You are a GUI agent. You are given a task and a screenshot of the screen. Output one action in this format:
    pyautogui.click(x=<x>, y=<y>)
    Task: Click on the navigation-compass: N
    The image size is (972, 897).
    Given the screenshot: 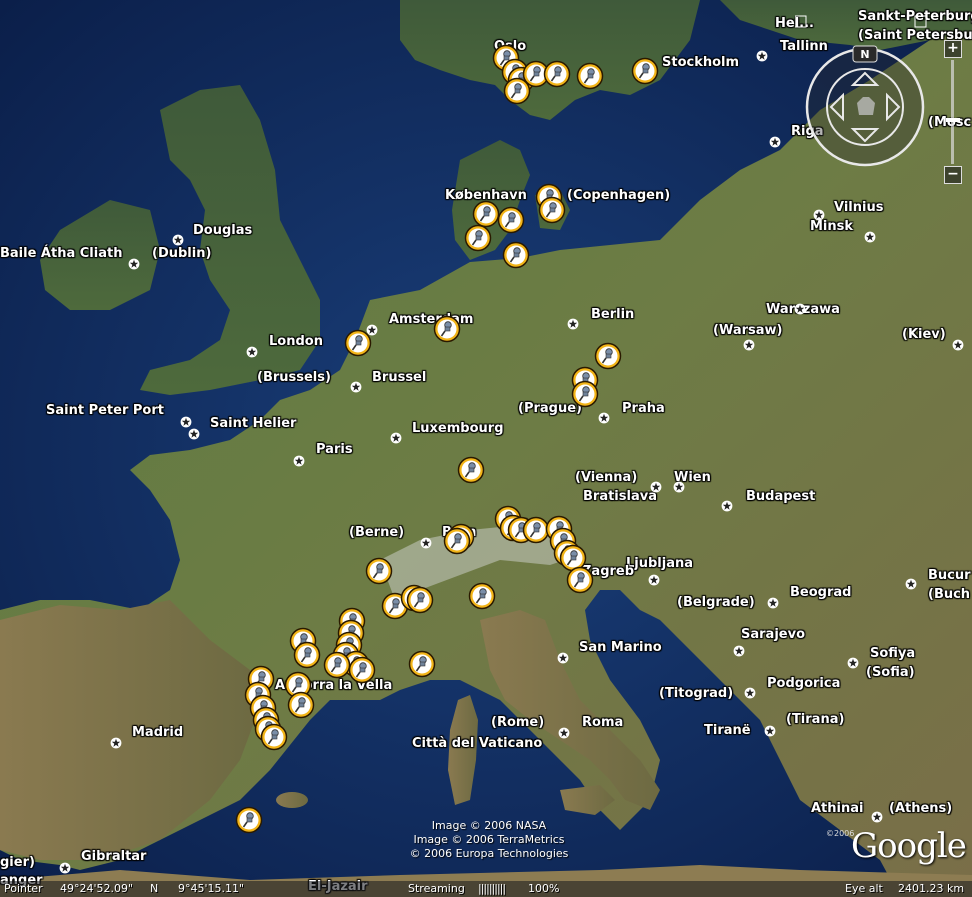 What is the action you would take?
    pyautogui.click(x=865, y=107)
    